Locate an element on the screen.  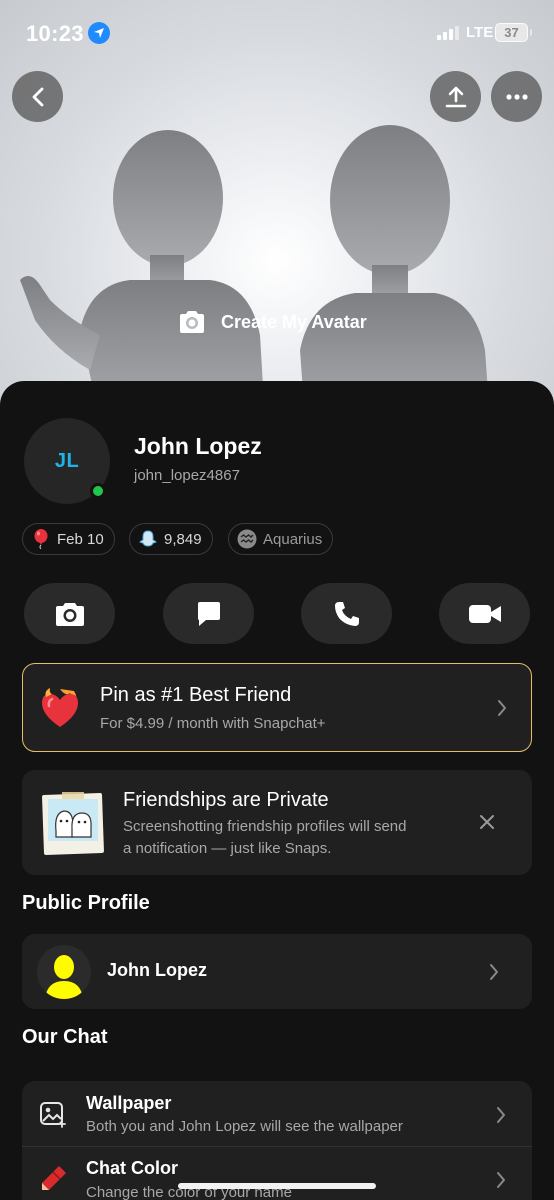
snapscore-label: 9,849 is located at coordinates (183, 539).